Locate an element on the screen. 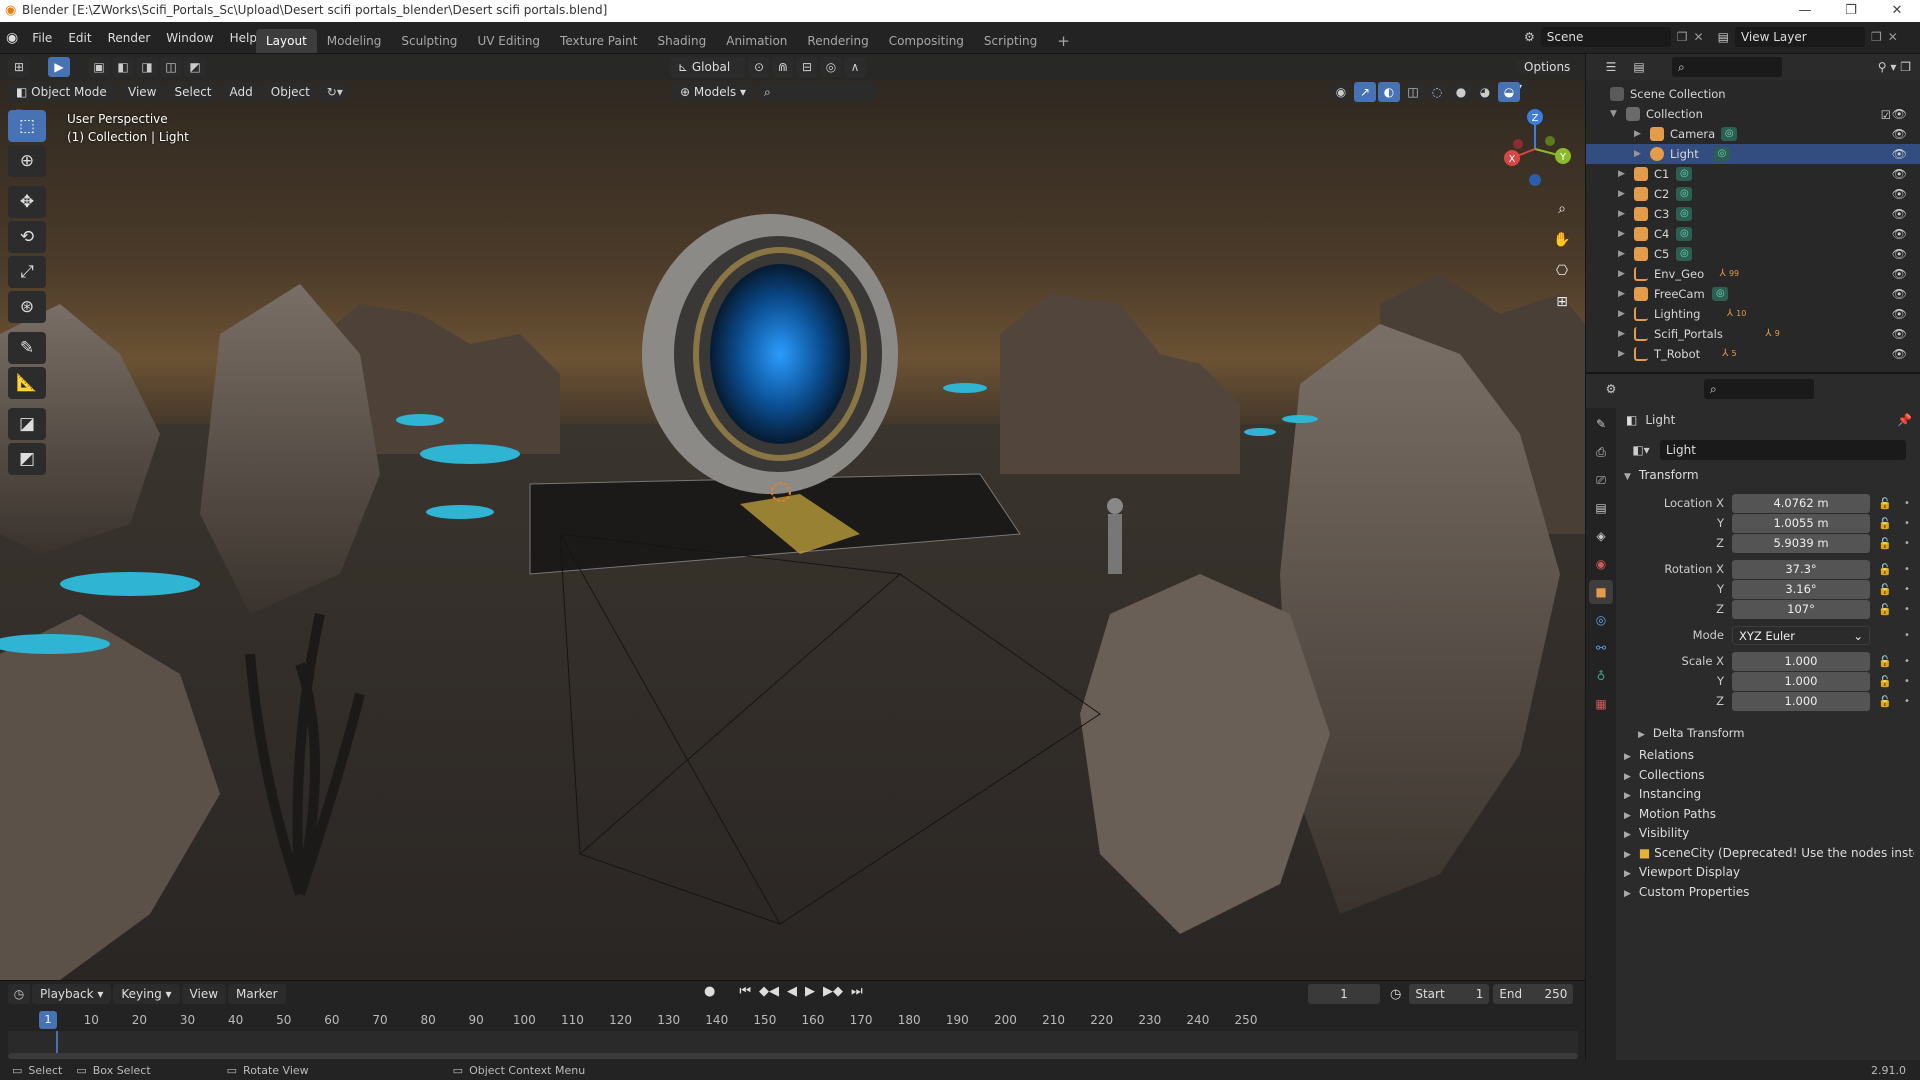  record-icon: ● is located at coordinates (709, 991).